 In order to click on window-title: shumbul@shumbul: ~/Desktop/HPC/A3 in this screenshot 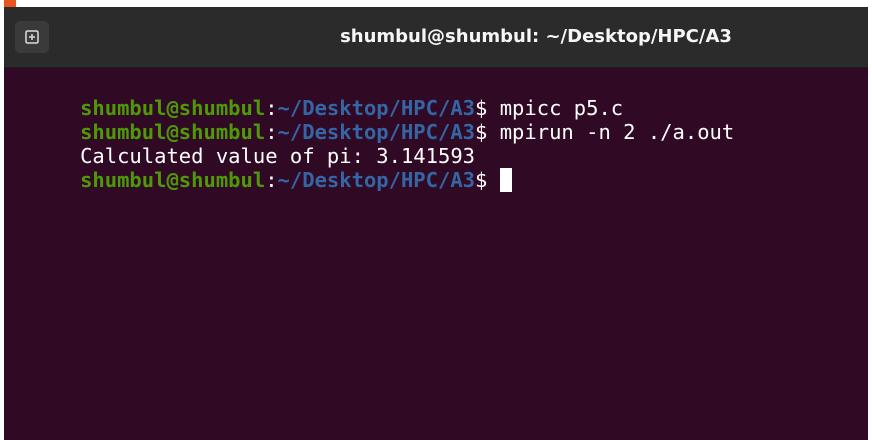, I will do `click(536, 36)`.